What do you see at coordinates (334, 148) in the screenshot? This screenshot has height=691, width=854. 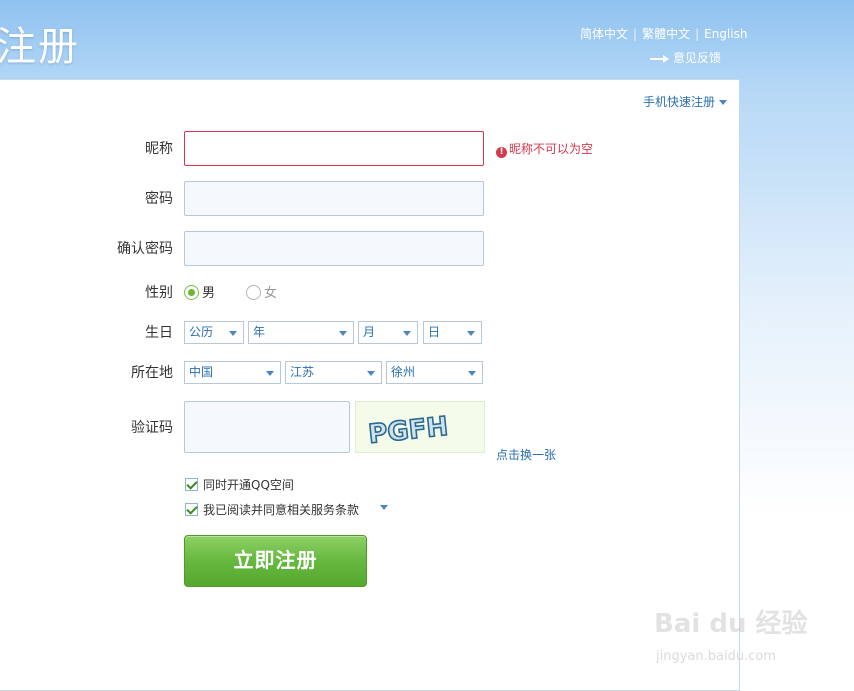 I see `nickname-input` at bounding box center [334, 148].